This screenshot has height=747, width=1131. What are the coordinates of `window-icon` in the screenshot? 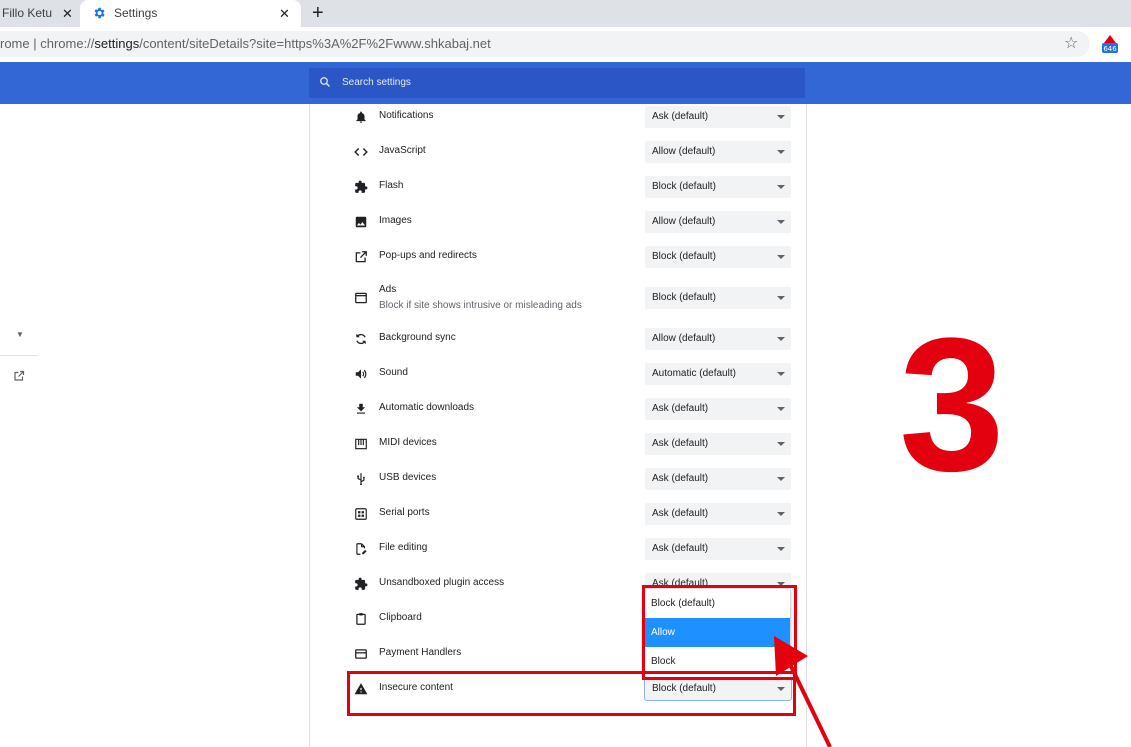 It's located at (361, 298).